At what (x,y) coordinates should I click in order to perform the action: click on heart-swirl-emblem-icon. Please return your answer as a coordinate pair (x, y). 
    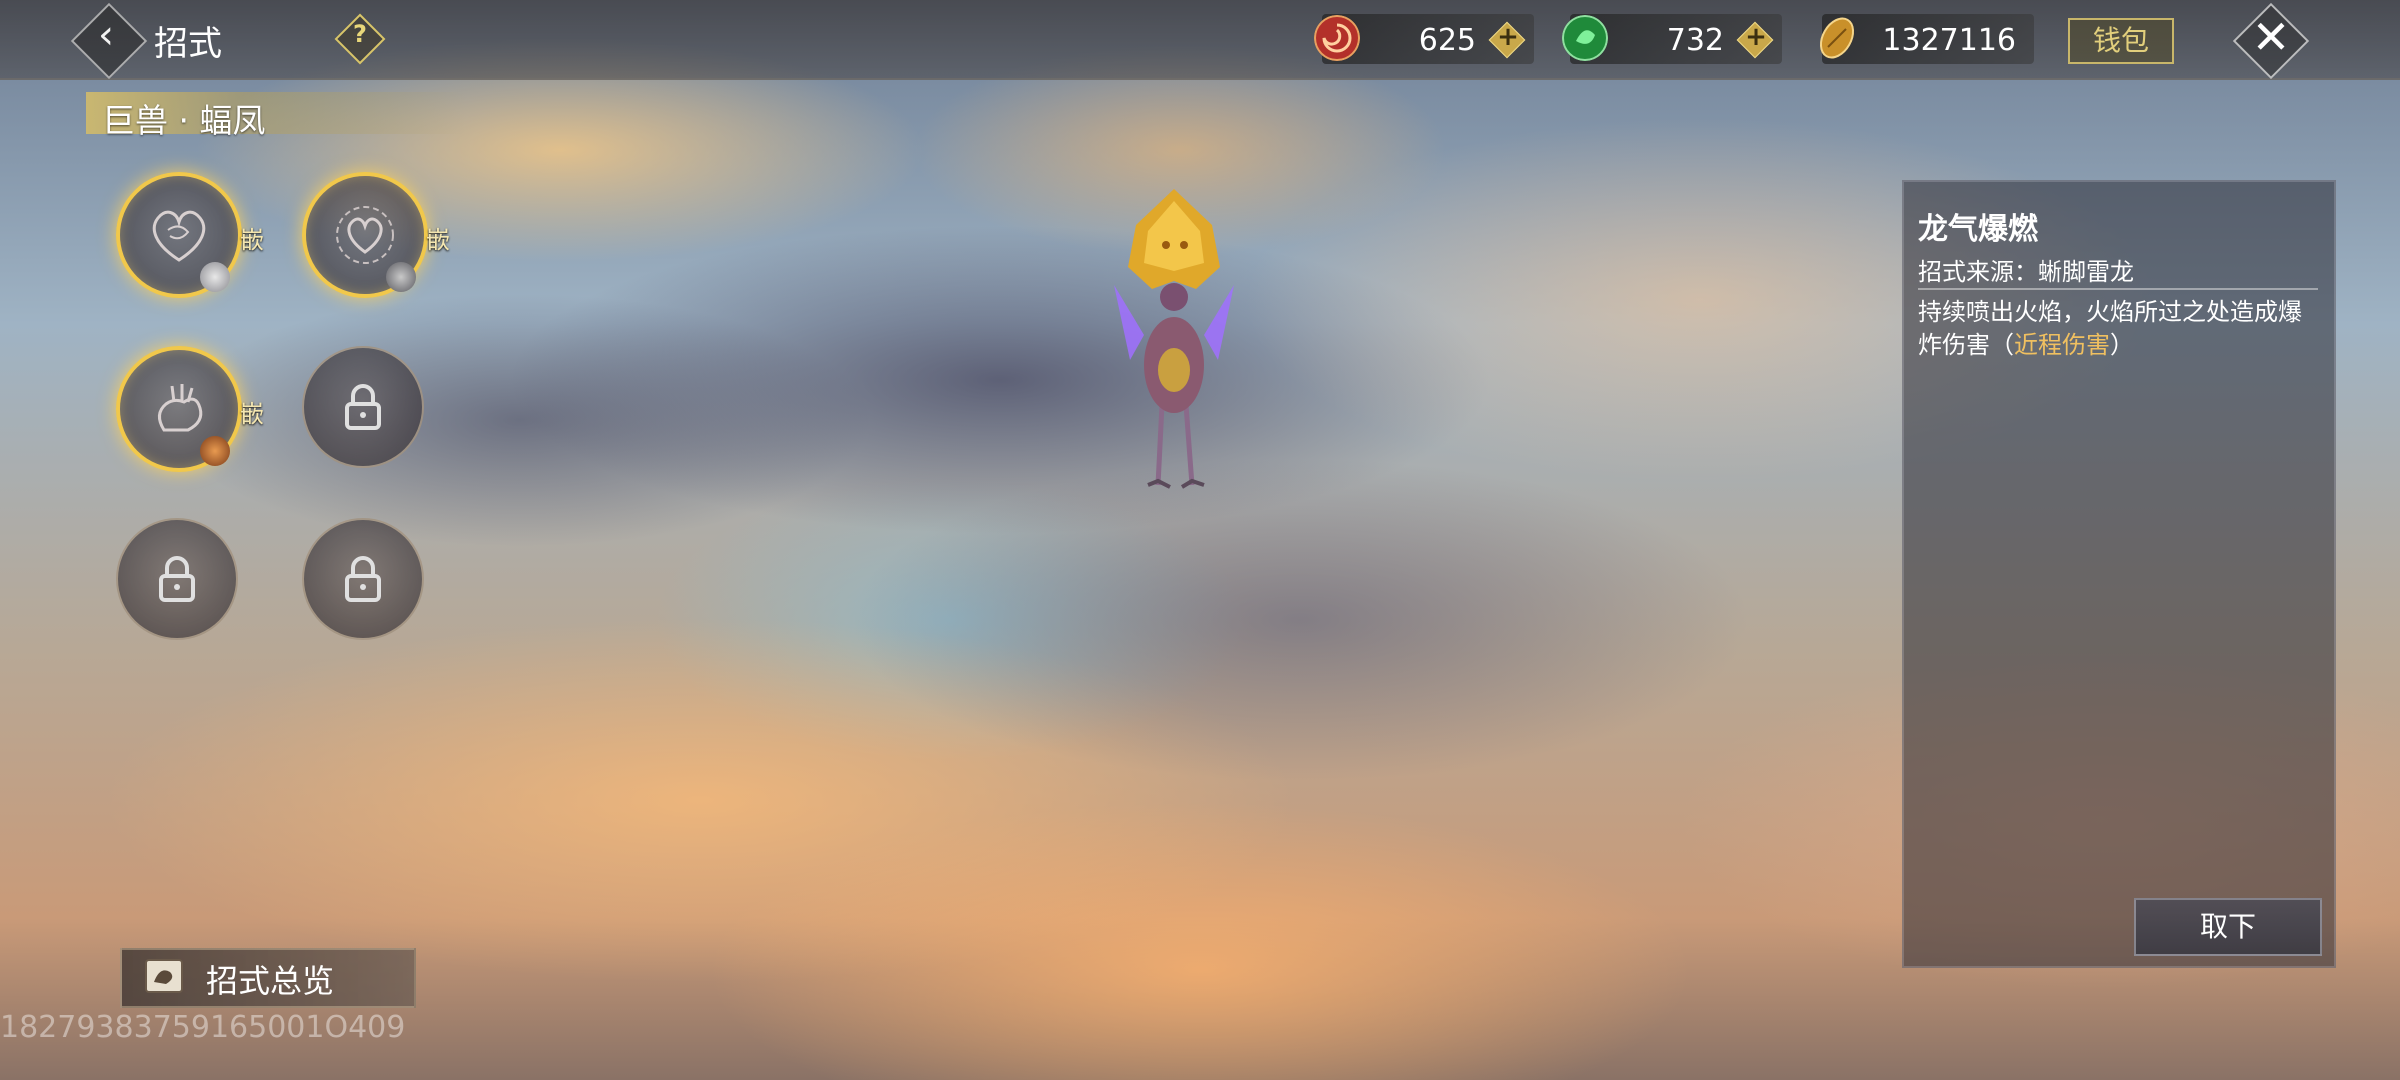
    Looking at the image, I should click on (179, 236).